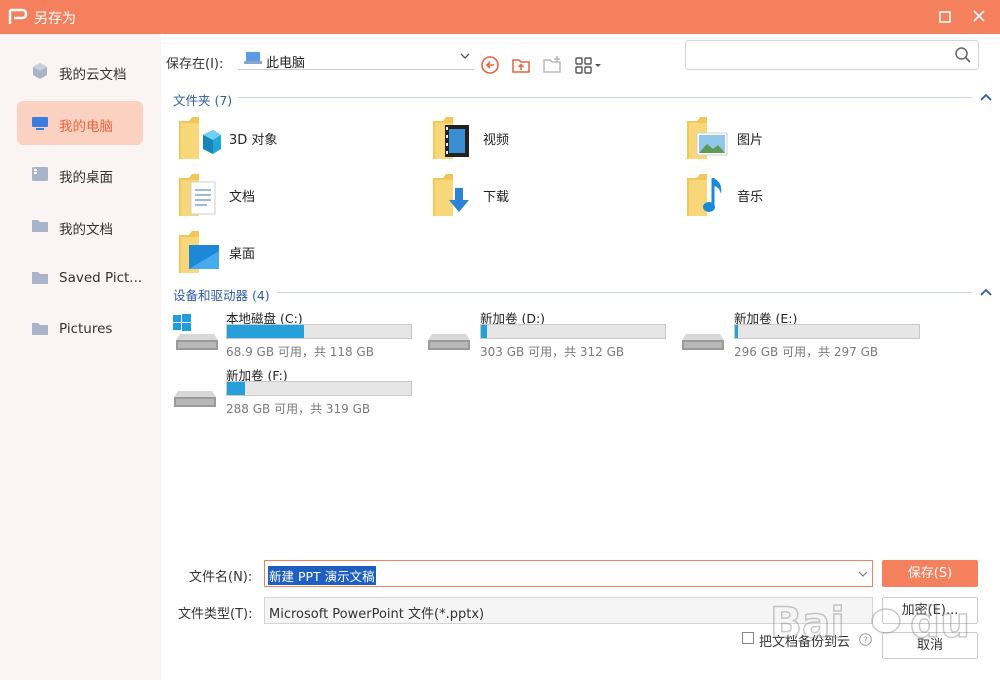  What do you see at coordinates (40, 174) in the screenshot?
I see `desktop-icon` at bounding box center [40, 174].